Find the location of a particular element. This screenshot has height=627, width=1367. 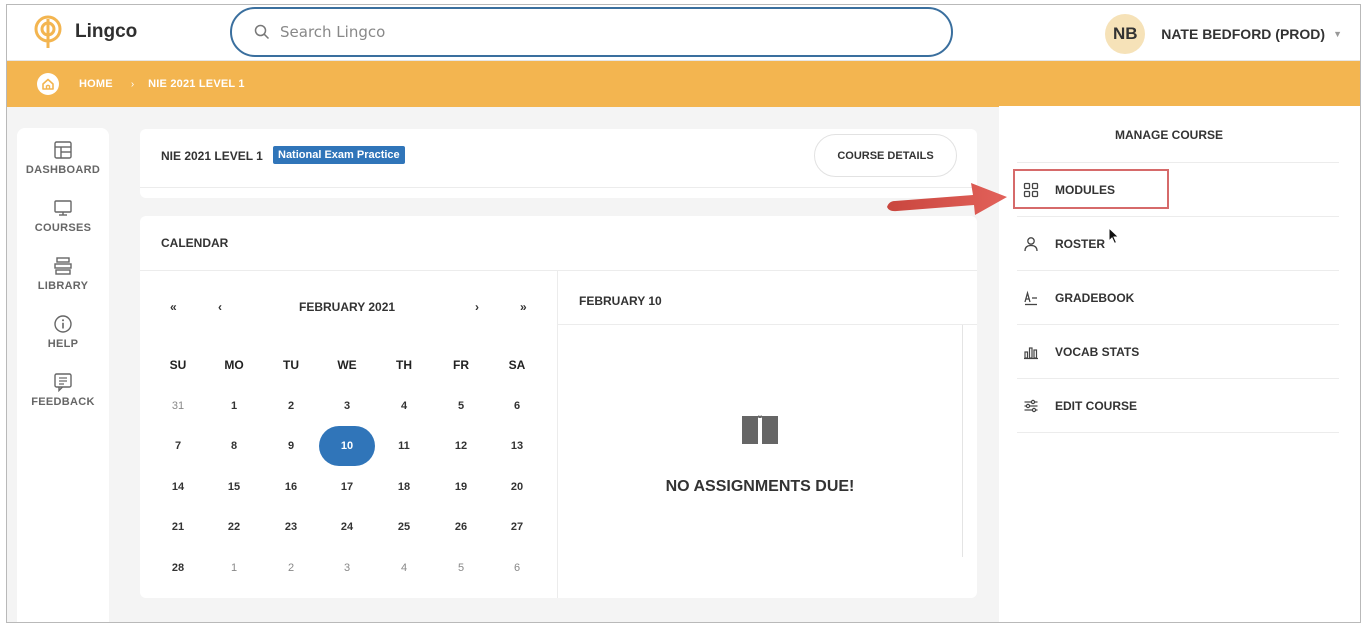

calendar-month: FEBRUARY 2021 is located at coordinates (347, 307).